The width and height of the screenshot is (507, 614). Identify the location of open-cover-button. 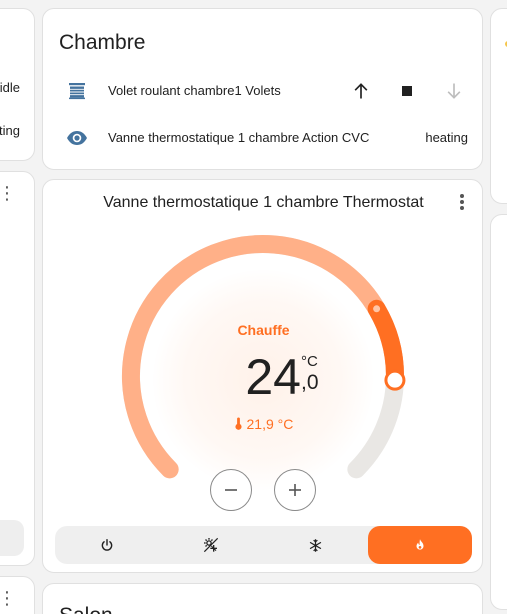
(361, 91).